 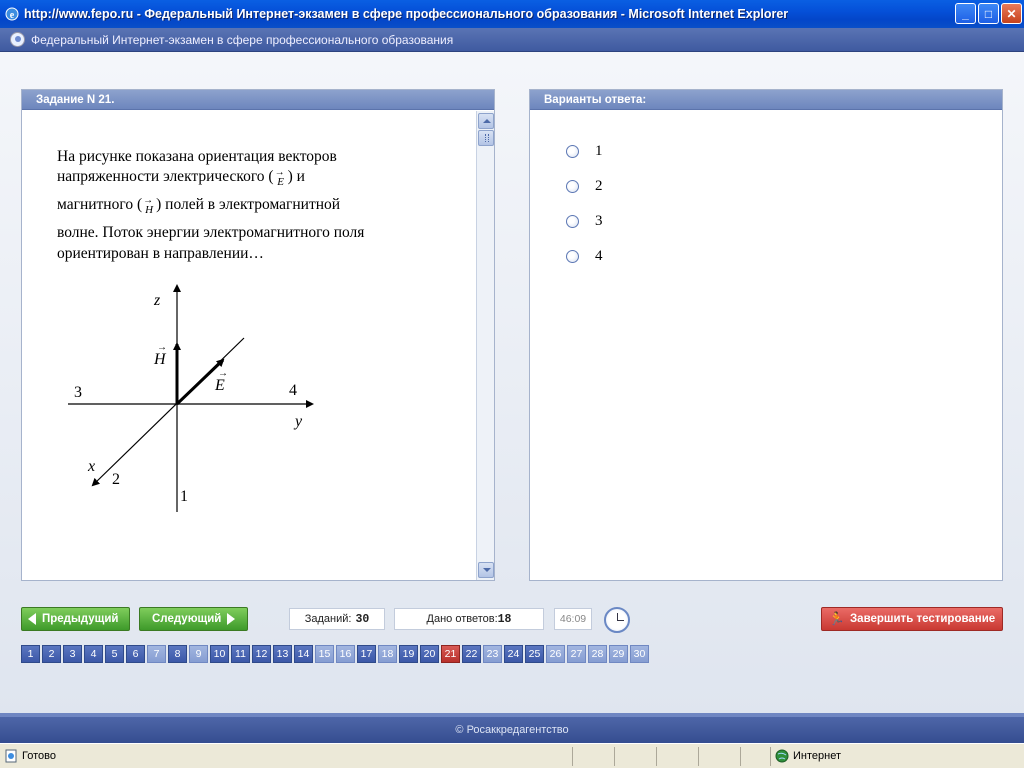 What do you see at coordinates (293, 390) in the screenshot?
I see `direction-label-4: 4` at bounding box center [293, 390].